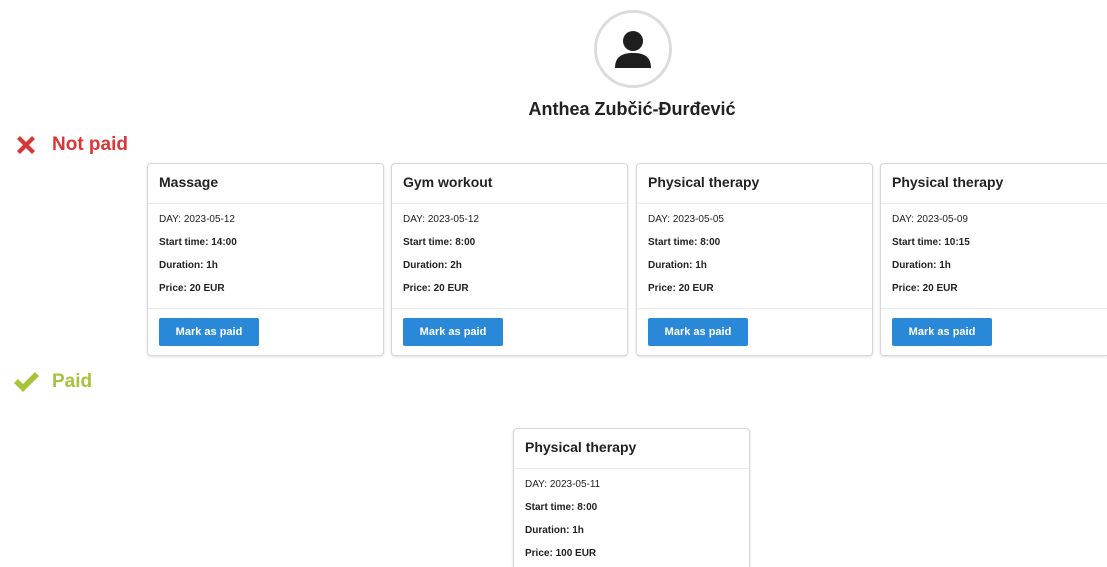 The width and height of the screenshot is (1107, 567). What do you see at coordinates (26, 145) in the screenshot?
I see `x-mark-icon` at bounding box center [26, 145].